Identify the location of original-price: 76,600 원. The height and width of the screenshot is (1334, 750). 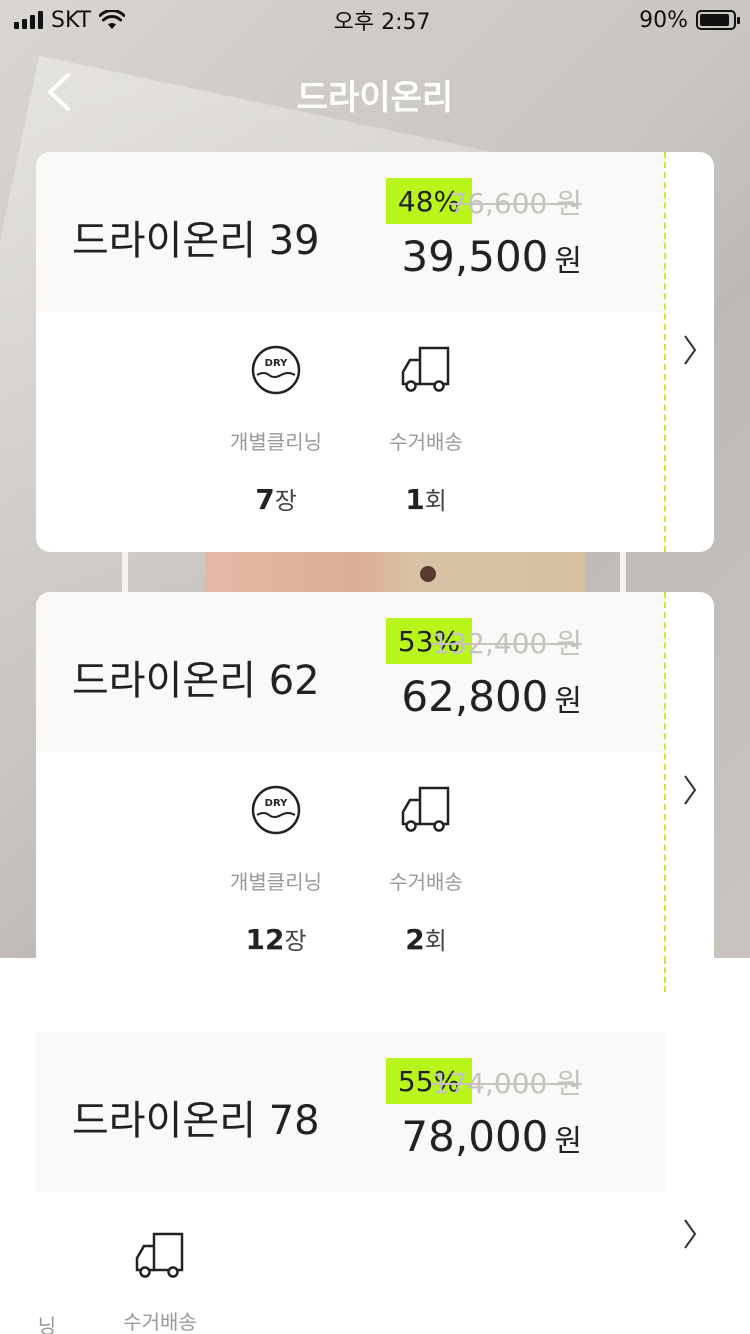
(515, 203).